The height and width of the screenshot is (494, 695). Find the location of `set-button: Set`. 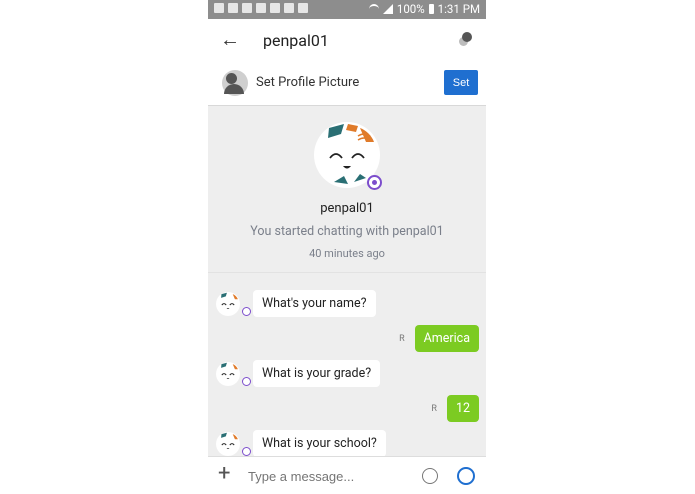

set-button: Set is located at coordinates (461, 82).